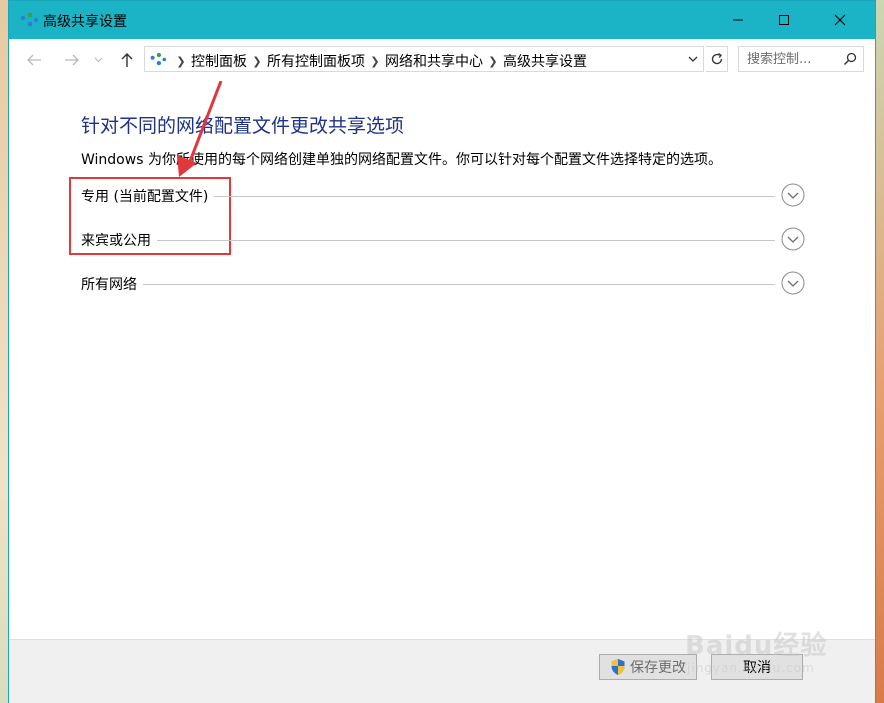  What do you see at coordinates (243, 126) in the screenshot?
I see `page-title: 针对不同的网络配置文件更改共享选项` at bounding box center [243, 126].